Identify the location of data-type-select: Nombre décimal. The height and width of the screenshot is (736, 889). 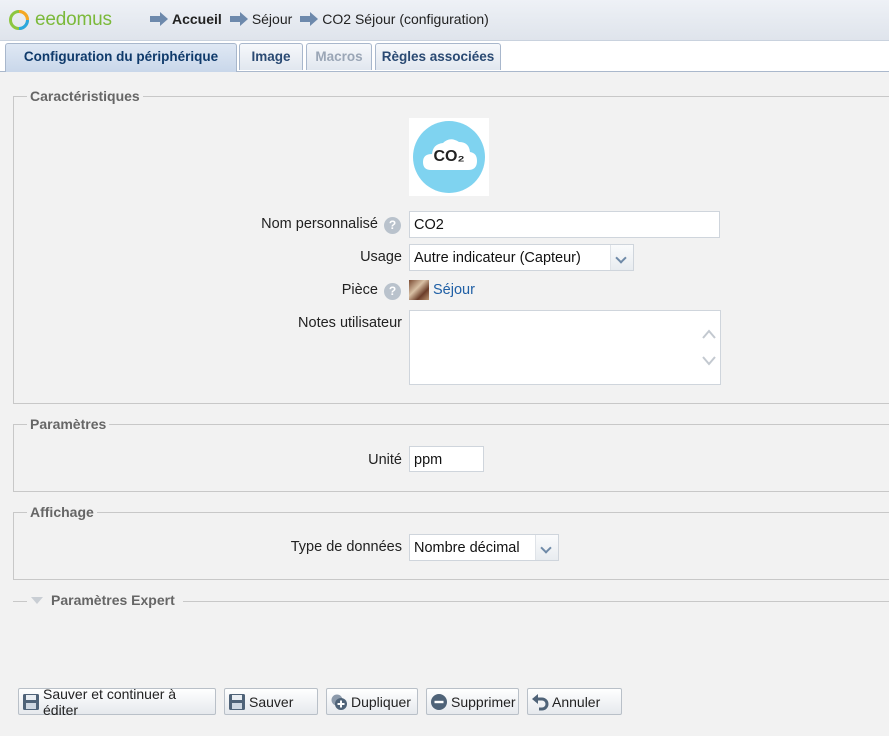
(484, 547).